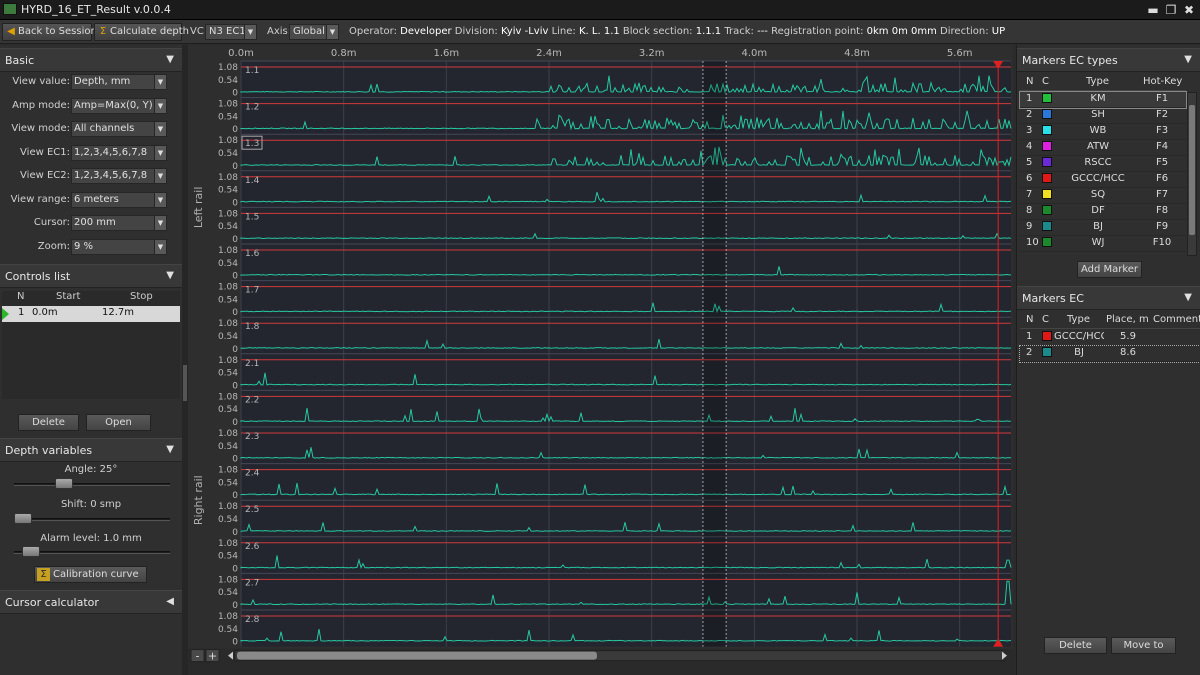 This screenshot has height=675, width=1200. What do you see at coordinates (1192, 170) in the screenshot?
I see `scrollbar-thumb` at bounding box center [1192, 170].